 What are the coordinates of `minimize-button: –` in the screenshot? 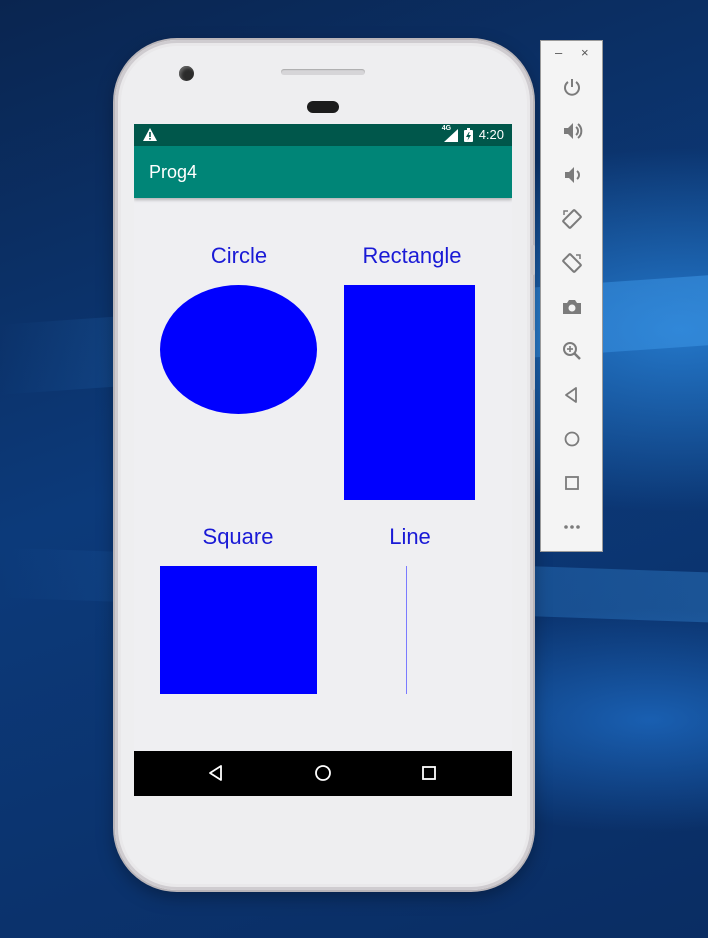 It's located at (558, 52).